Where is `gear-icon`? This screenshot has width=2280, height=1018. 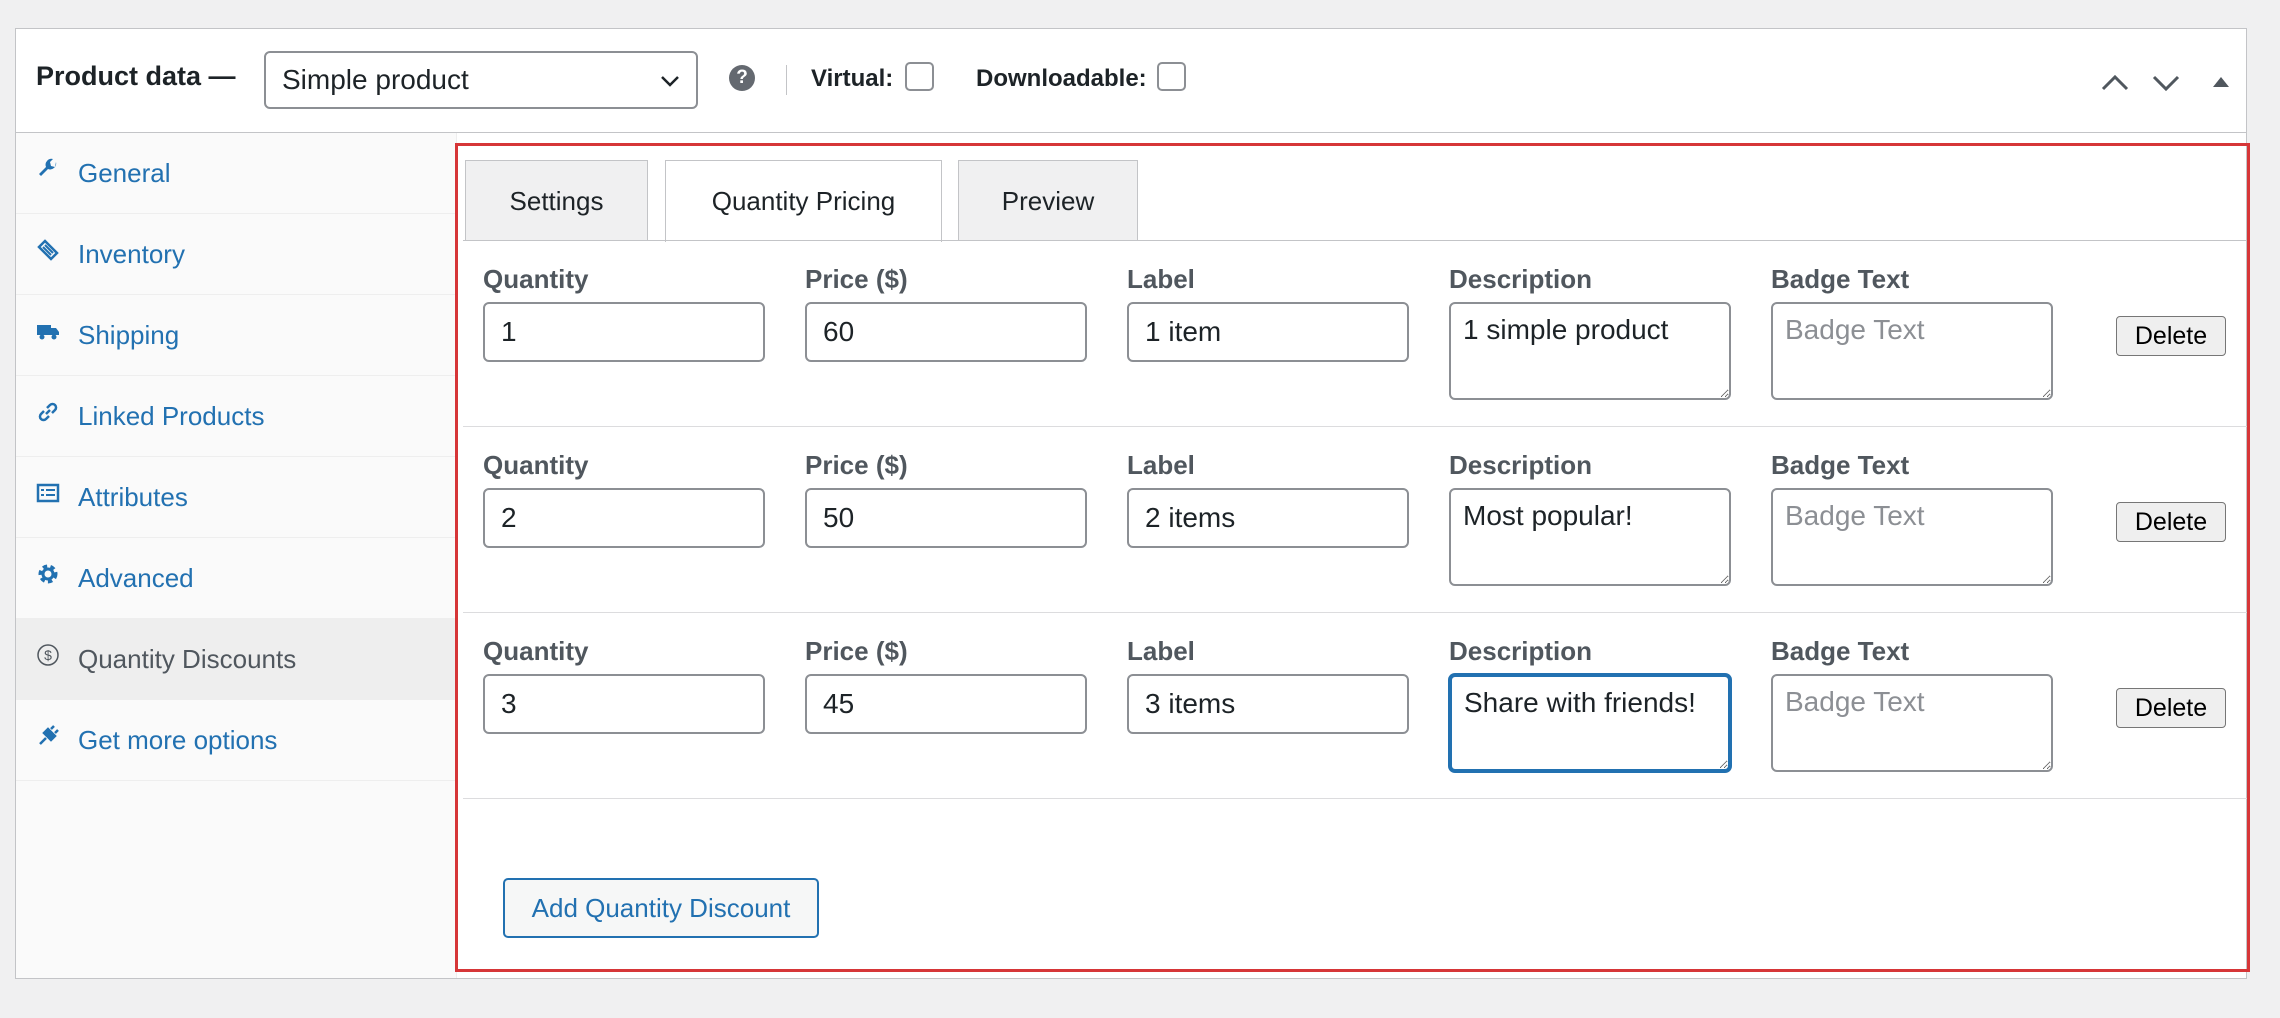
gear-icon is located at coordinates (48, 574).